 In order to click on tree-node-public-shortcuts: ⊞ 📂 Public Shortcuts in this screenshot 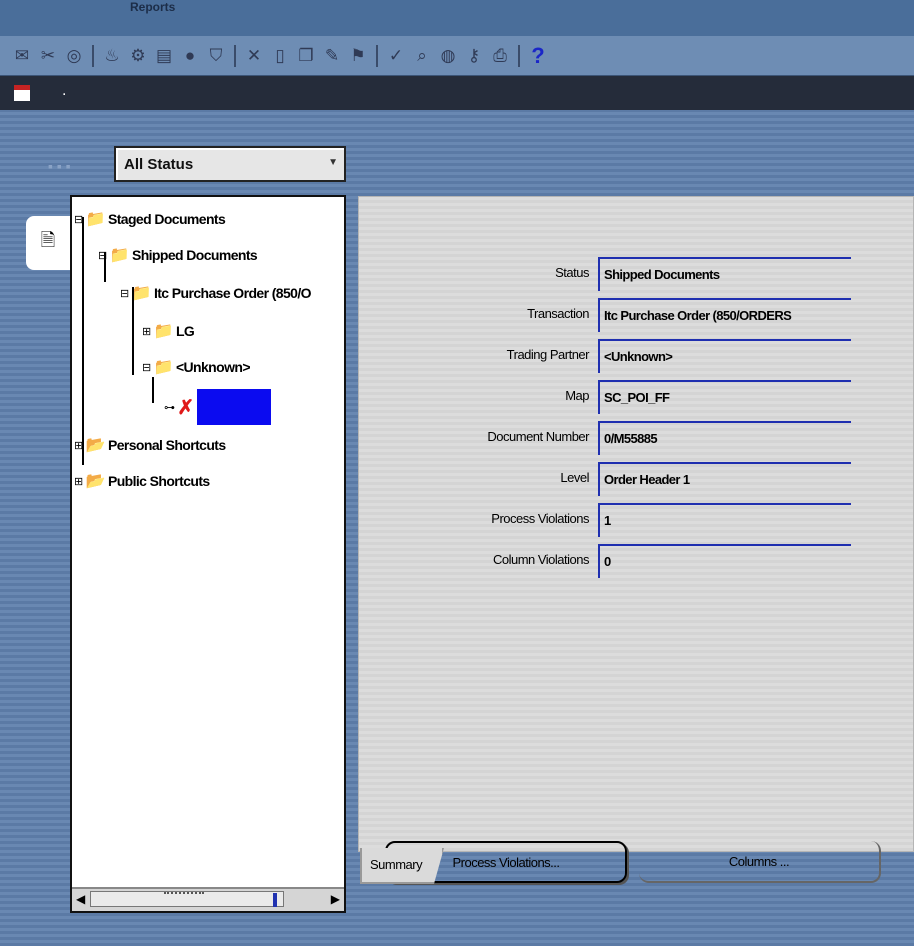, I will do `click(142, 481)`.